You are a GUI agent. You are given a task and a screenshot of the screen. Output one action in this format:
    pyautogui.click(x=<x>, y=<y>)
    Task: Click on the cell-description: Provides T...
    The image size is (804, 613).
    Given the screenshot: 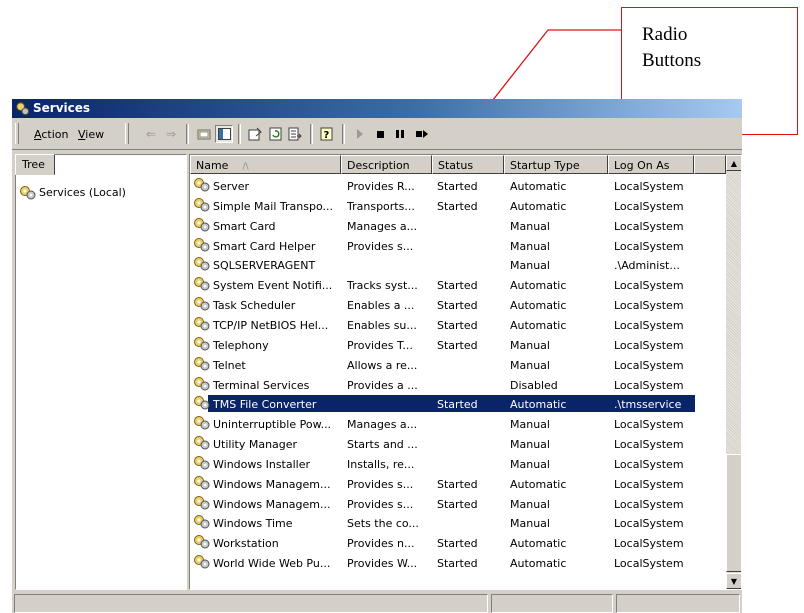 What is the action you would take?
    pyautogui.click(x=380, y=345)
    